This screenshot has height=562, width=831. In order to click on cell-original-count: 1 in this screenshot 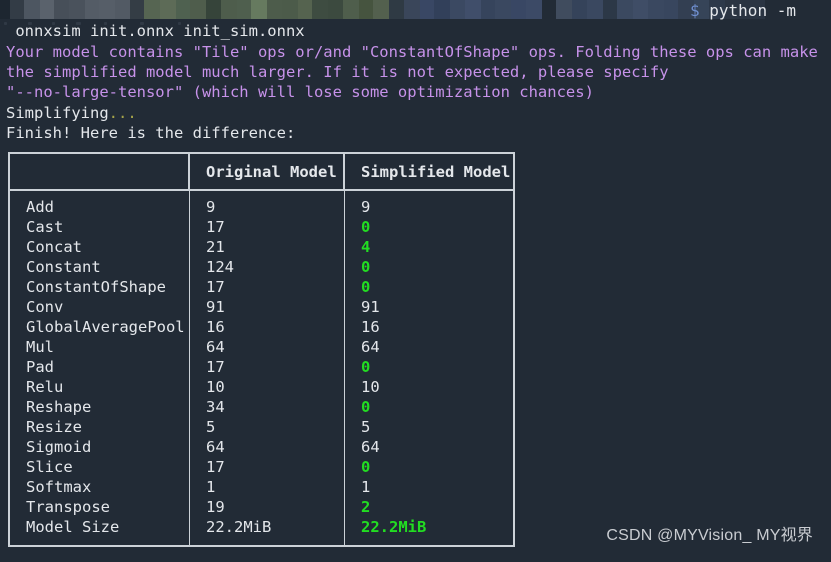, I will do `click(266, 487)`.